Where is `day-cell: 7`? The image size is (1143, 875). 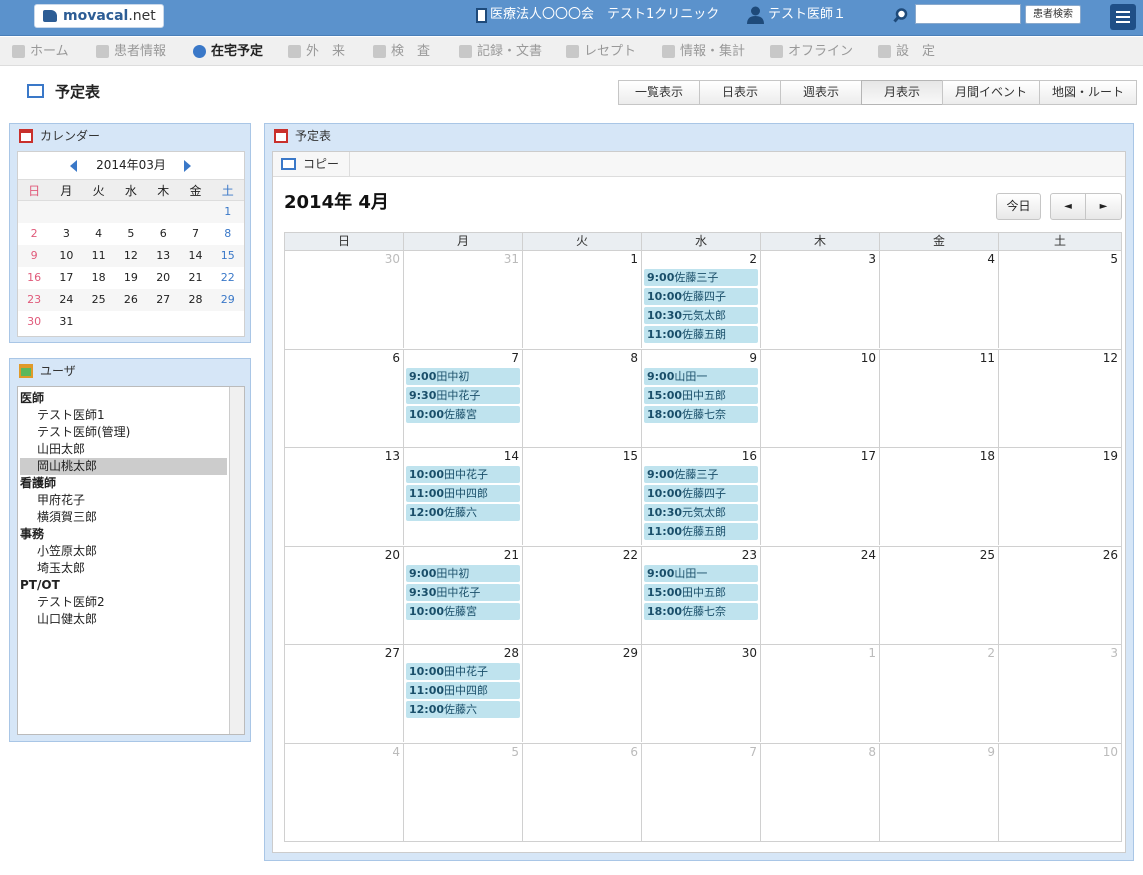
day-cell: 7 is located at coordinates (701, 792).